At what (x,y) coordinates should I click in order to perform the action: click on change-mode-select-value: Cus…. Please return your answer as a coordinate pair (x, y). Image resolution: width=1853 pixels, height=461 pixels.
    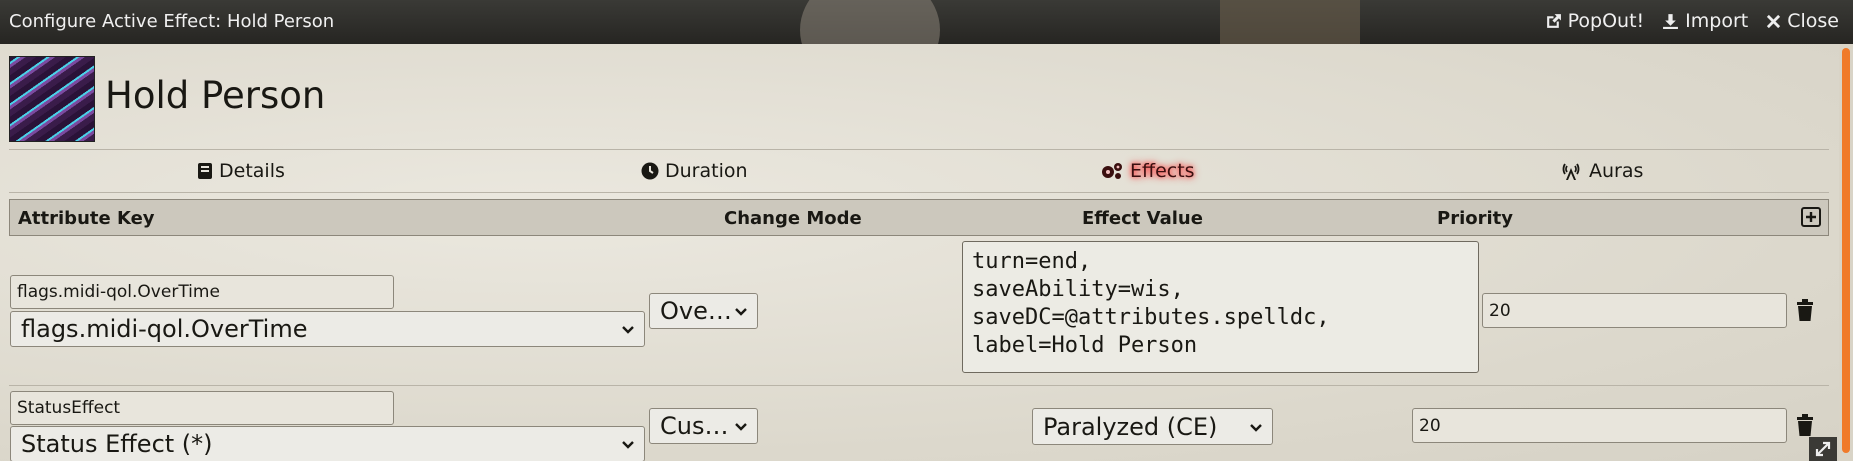
    Looking at the image, I should click on (694, 426).